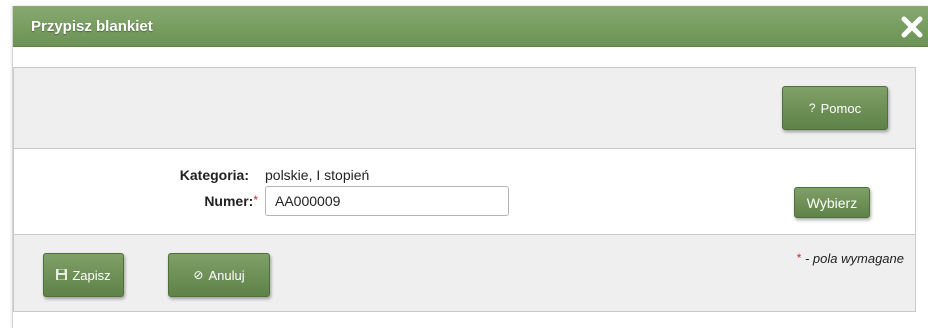  I want to click on number-label-text: Numer:, so click(229, 201).